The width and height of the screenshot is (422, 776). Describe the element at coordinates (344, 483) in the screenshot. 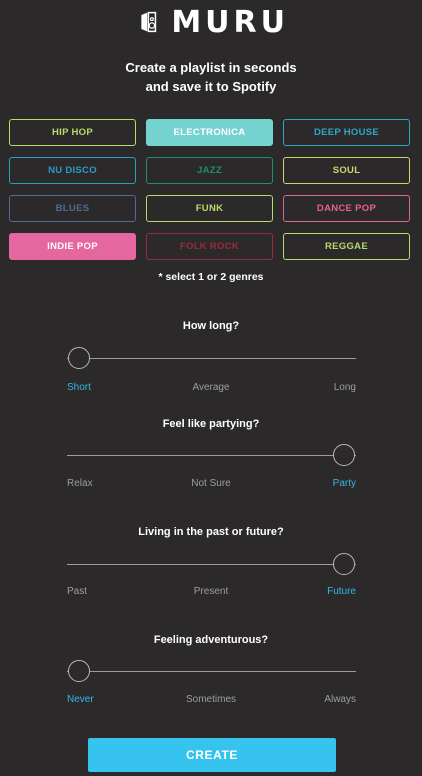

I see `slider-option-party: Party` at that location.